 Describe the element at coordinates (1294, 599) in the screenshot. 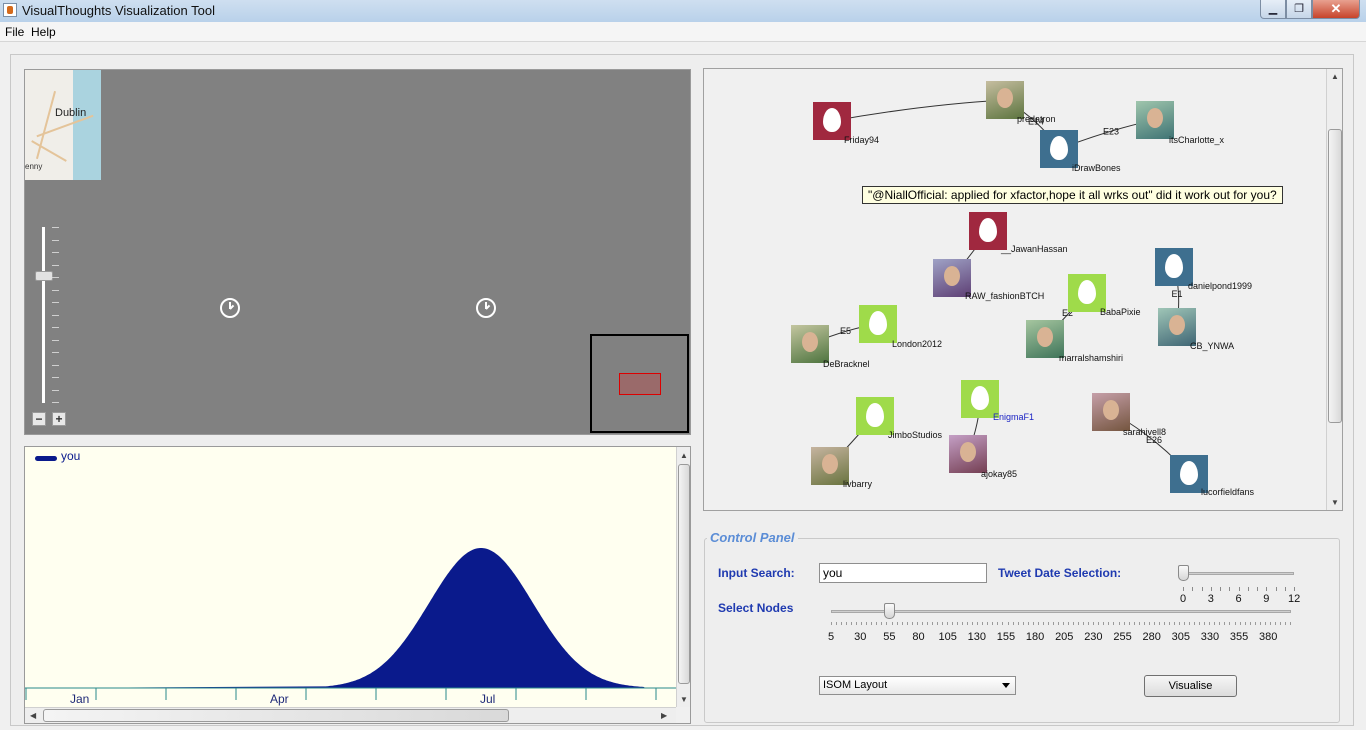

I see `tweet-date-tick-label: 12` at that location.